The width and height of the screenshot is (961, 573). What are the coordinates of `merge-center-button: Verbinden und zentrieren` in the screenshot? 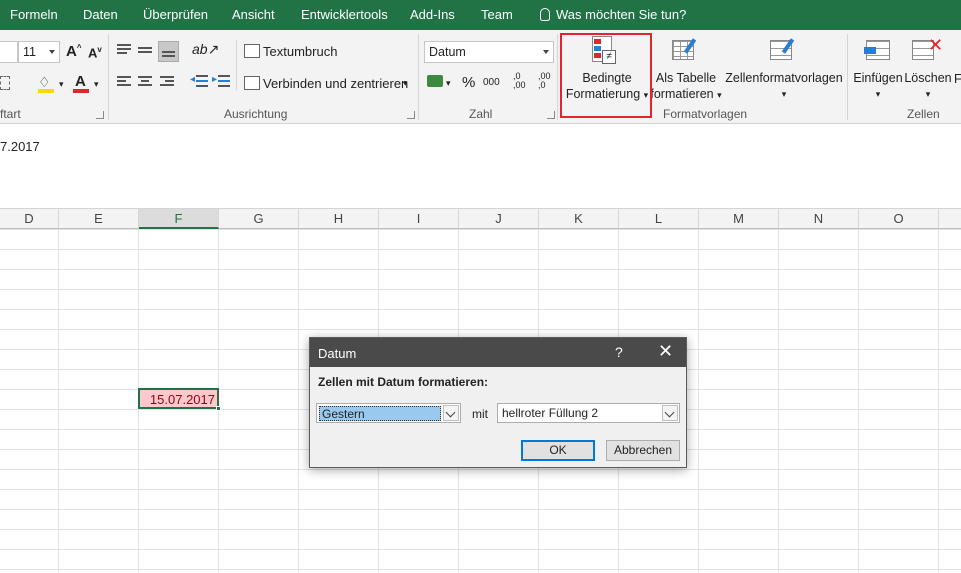 It's located at (335, 83).